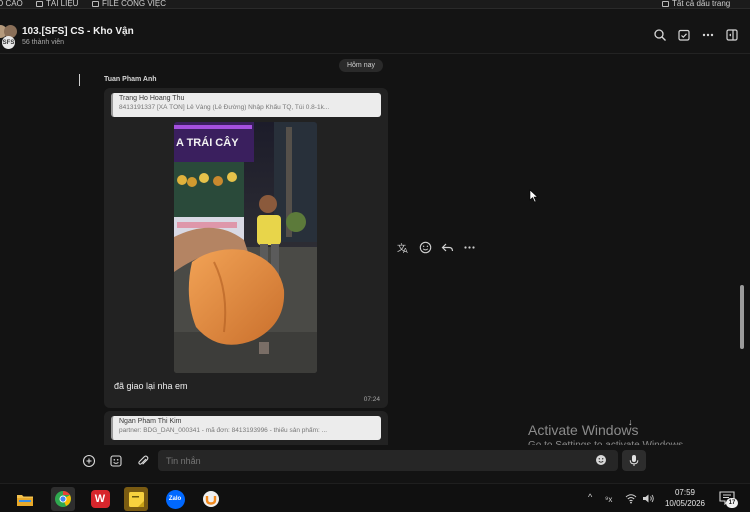  Describe the element at coordinates (388, 460) in the screenshot. I see `message-input` at that location.